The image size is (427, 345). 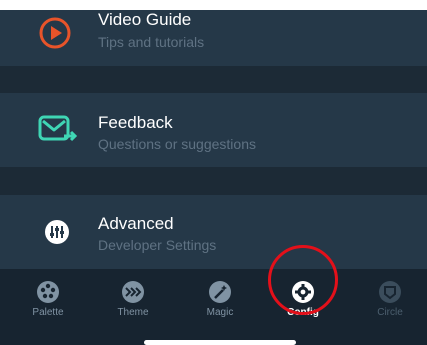 What do you see at coordinates (48, 312) in the screenshot?
I see `tab-label: Palette` at bounding box center [48, 312].